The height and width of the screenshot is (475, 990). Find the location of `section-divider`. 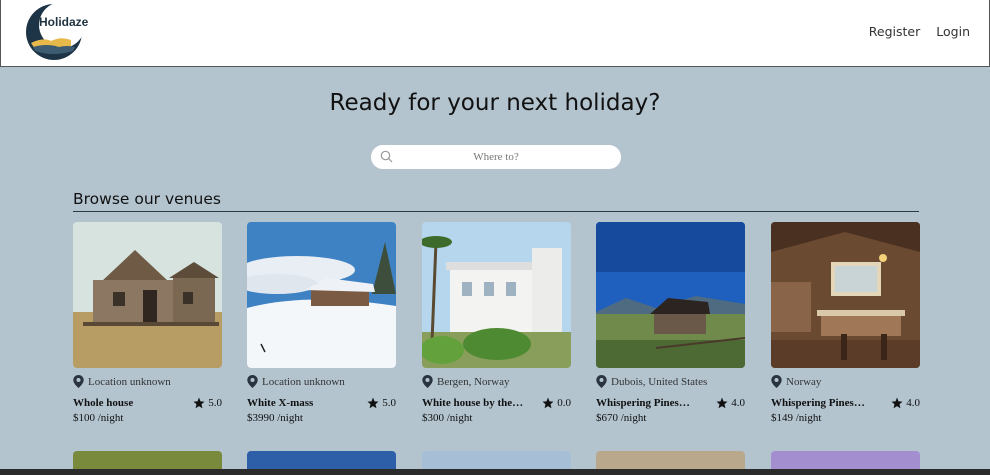

section-divider is located at coordinates (496, 211).